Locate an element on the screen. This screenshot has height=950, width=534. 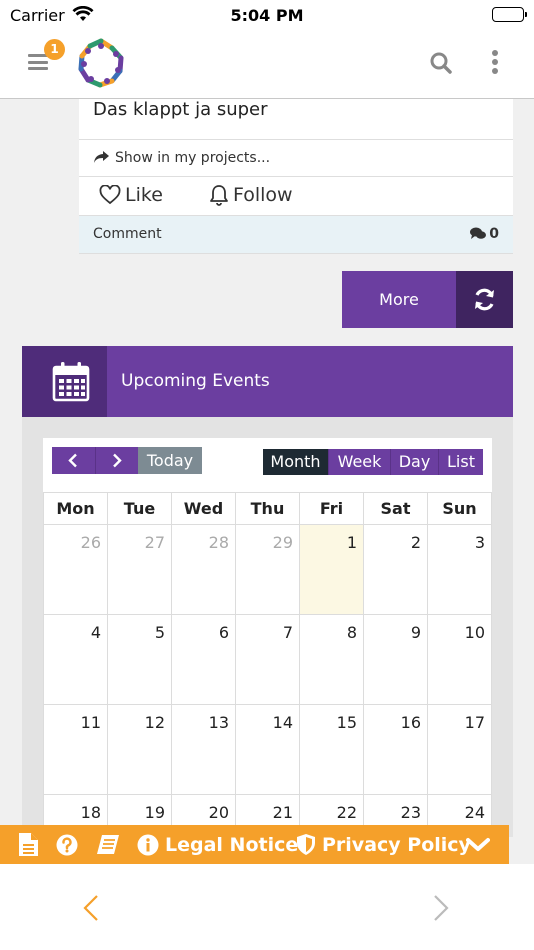
today-button: Today is located at coordinates (170, 460).